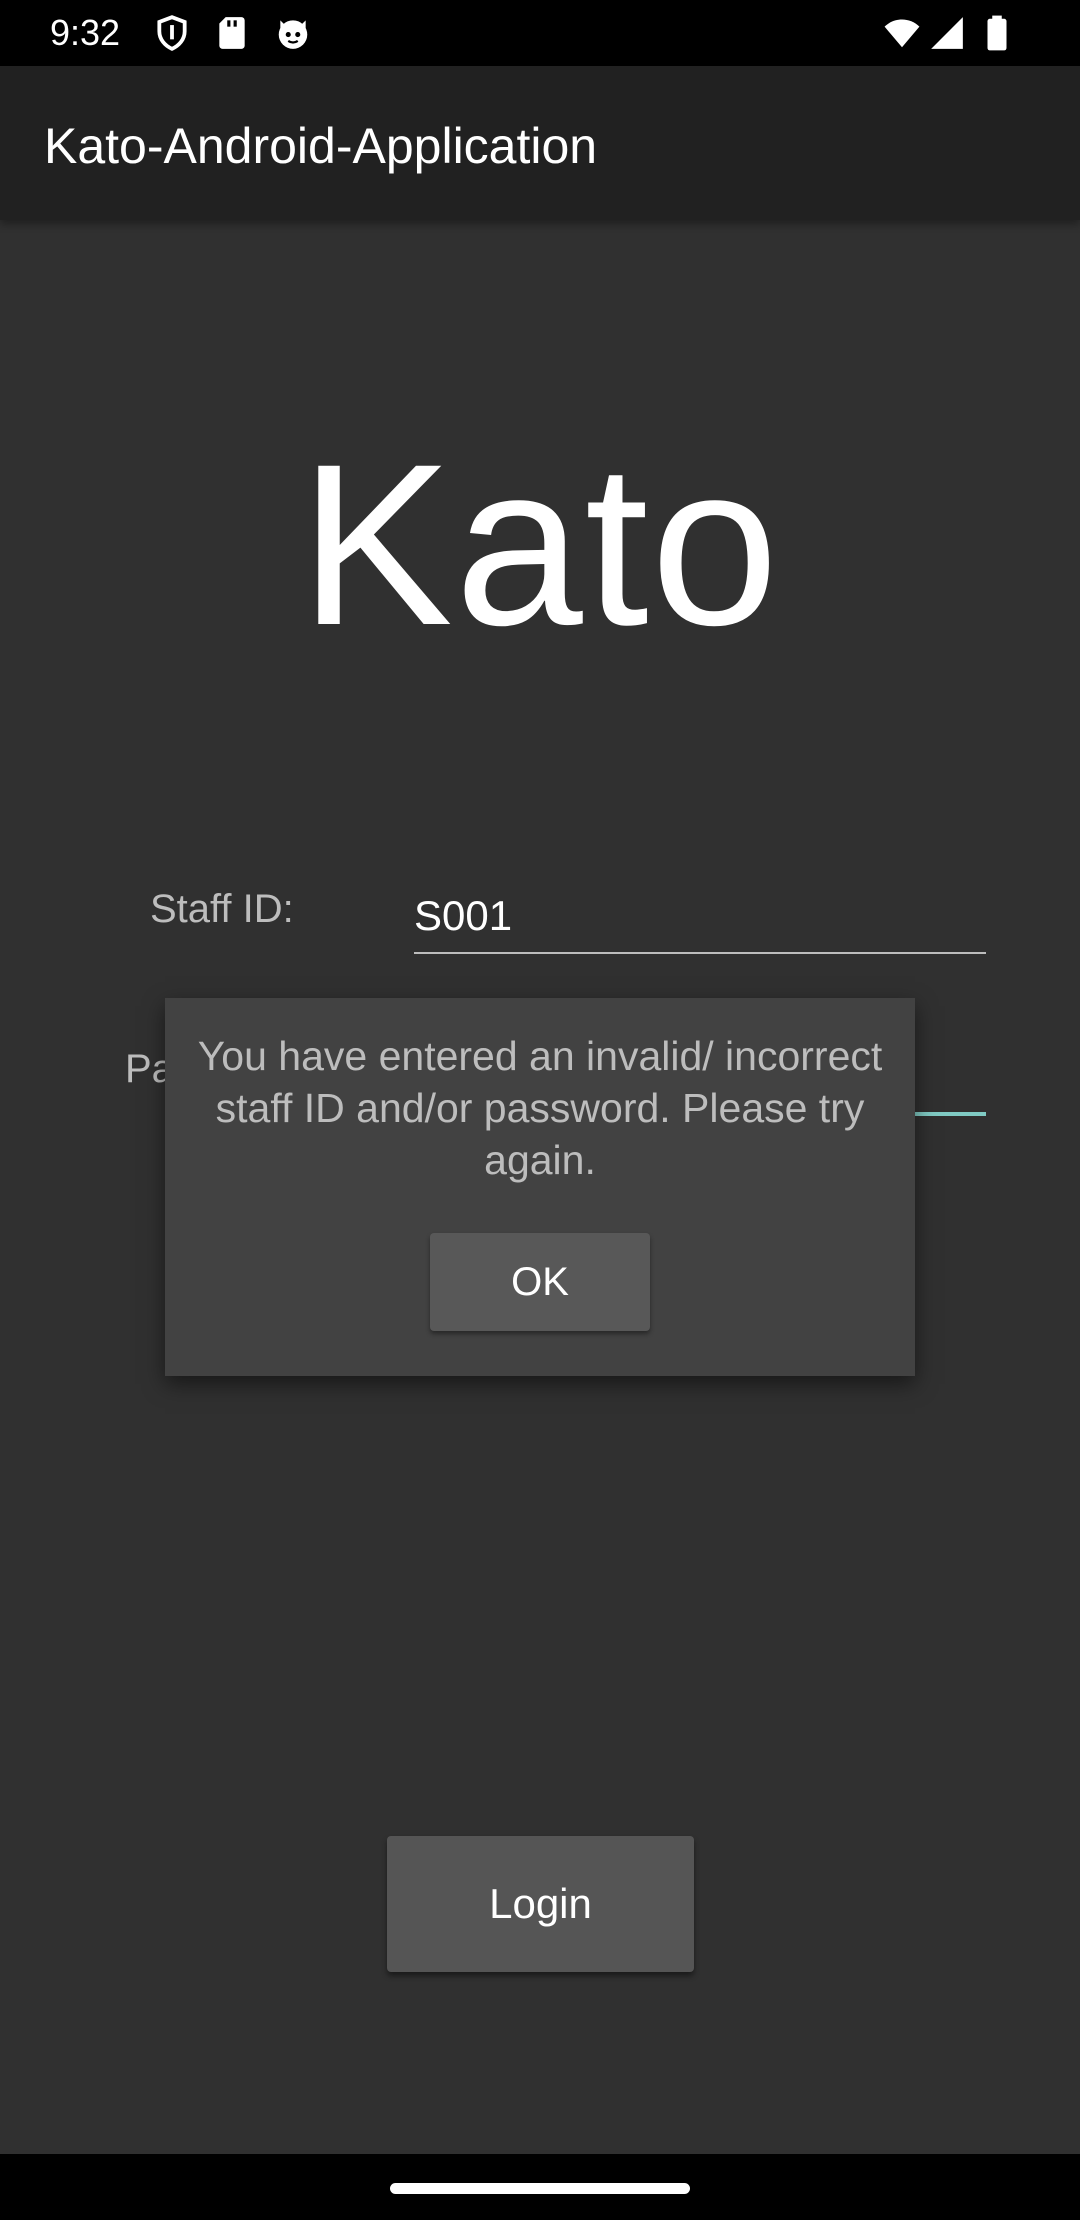 Image resolution: width=1080 pixels, height=2220 pixels. What do you see at coordinates (947, 33) in the screenshot?
I see `signal-icon` at bounding box center [947, 33].